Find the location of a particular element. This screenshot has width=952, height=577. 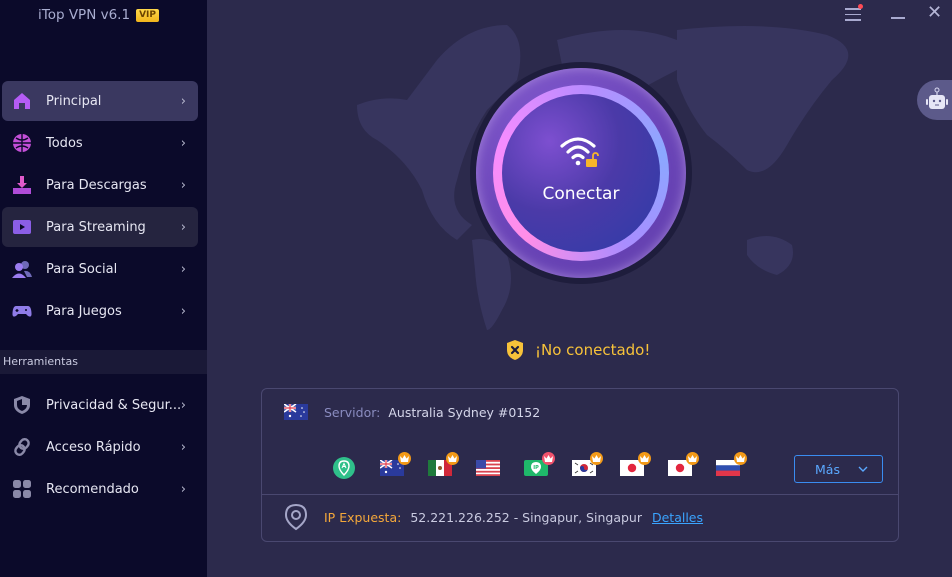

download-icon is located at coordinates (22, 185).